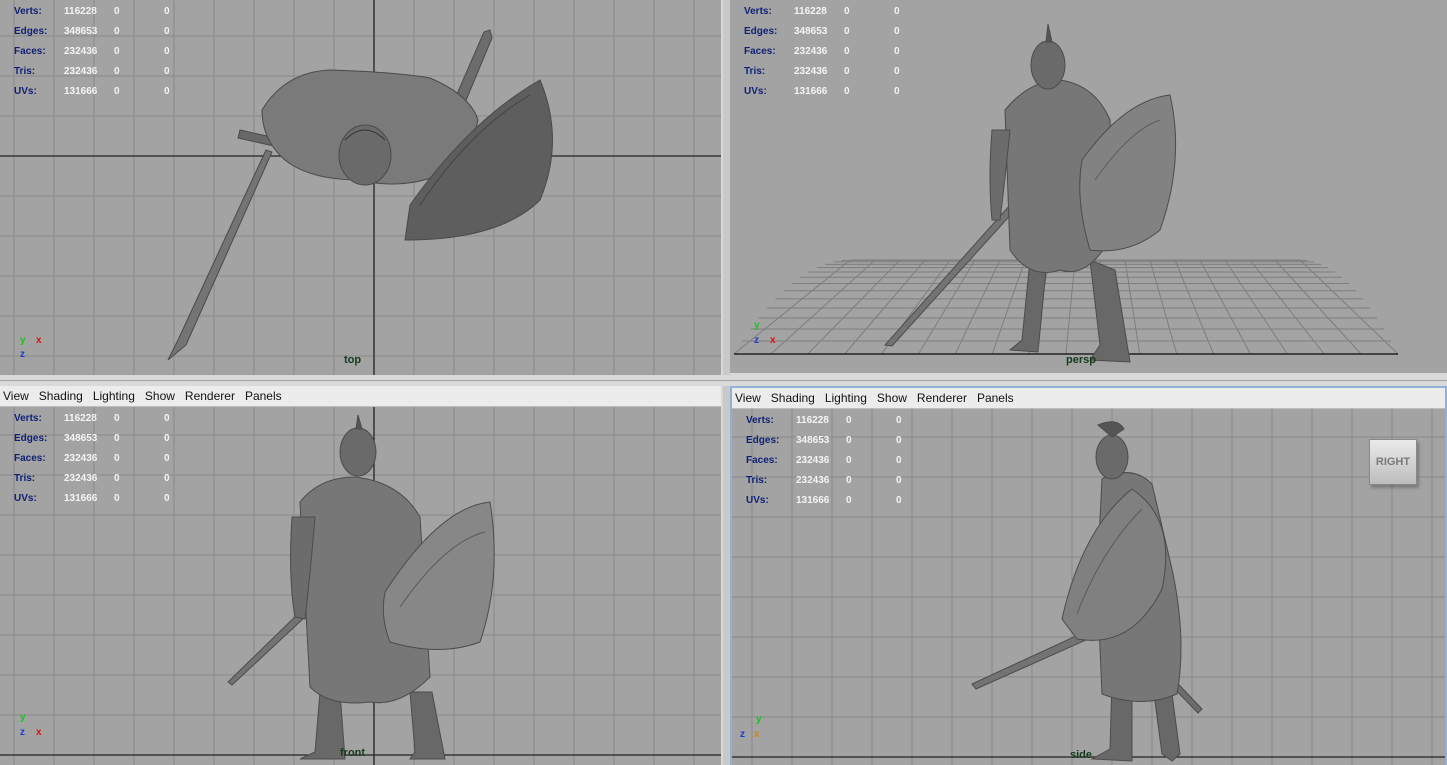 This screenshot has width=1447, height=765. I want to click on viewcube: RIGHT, so click(1393, 462).